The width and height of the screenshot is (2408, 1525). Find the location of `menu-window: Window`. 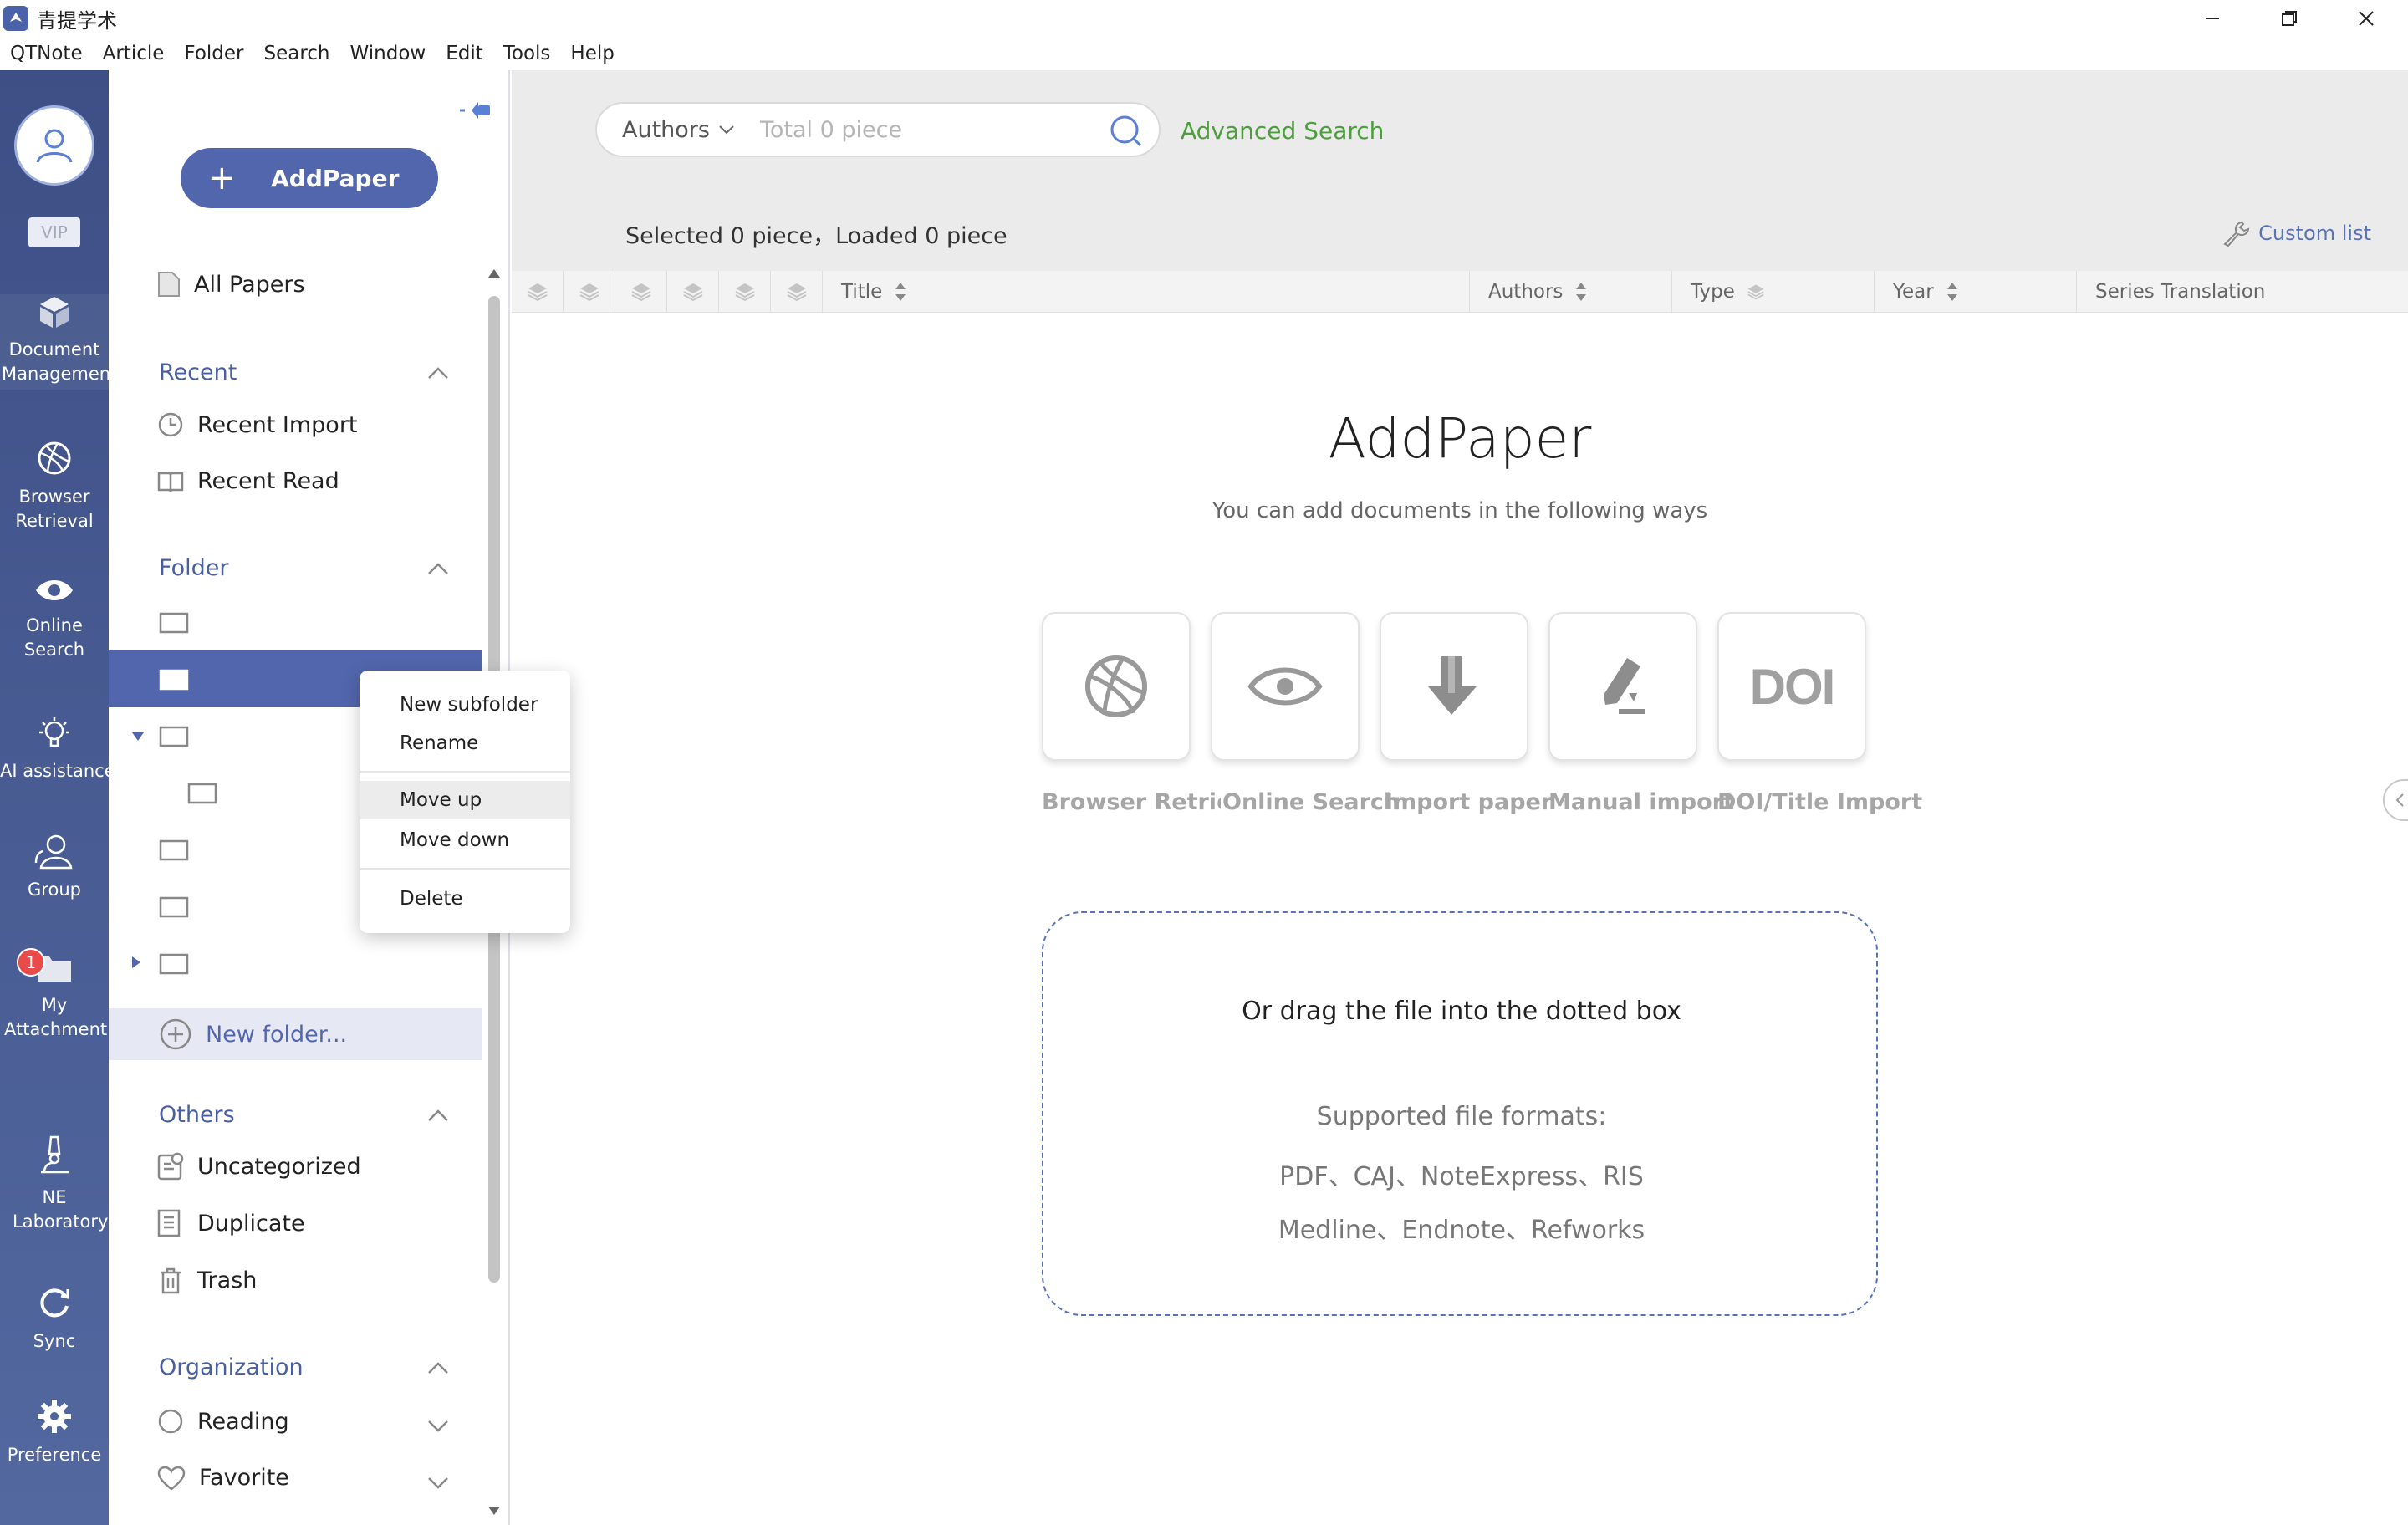

menu-window: Window is located at coordinates (388, 53).